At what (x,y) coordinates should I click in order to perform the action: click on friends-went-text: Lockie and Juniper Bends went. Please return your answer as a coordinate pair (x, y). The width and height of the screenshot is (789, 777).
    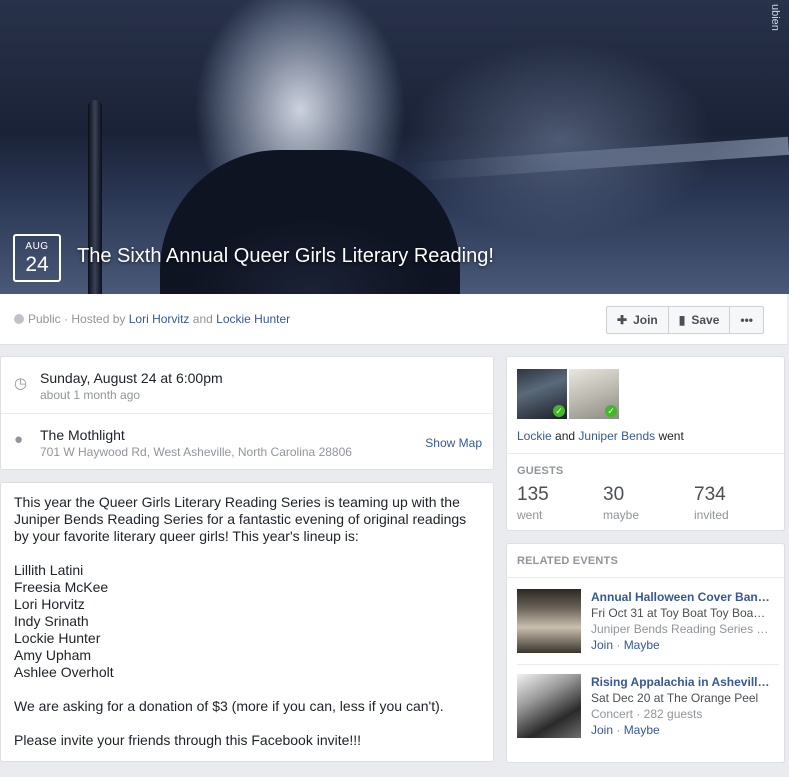
    Looking at the image, I should click on (600, 436).